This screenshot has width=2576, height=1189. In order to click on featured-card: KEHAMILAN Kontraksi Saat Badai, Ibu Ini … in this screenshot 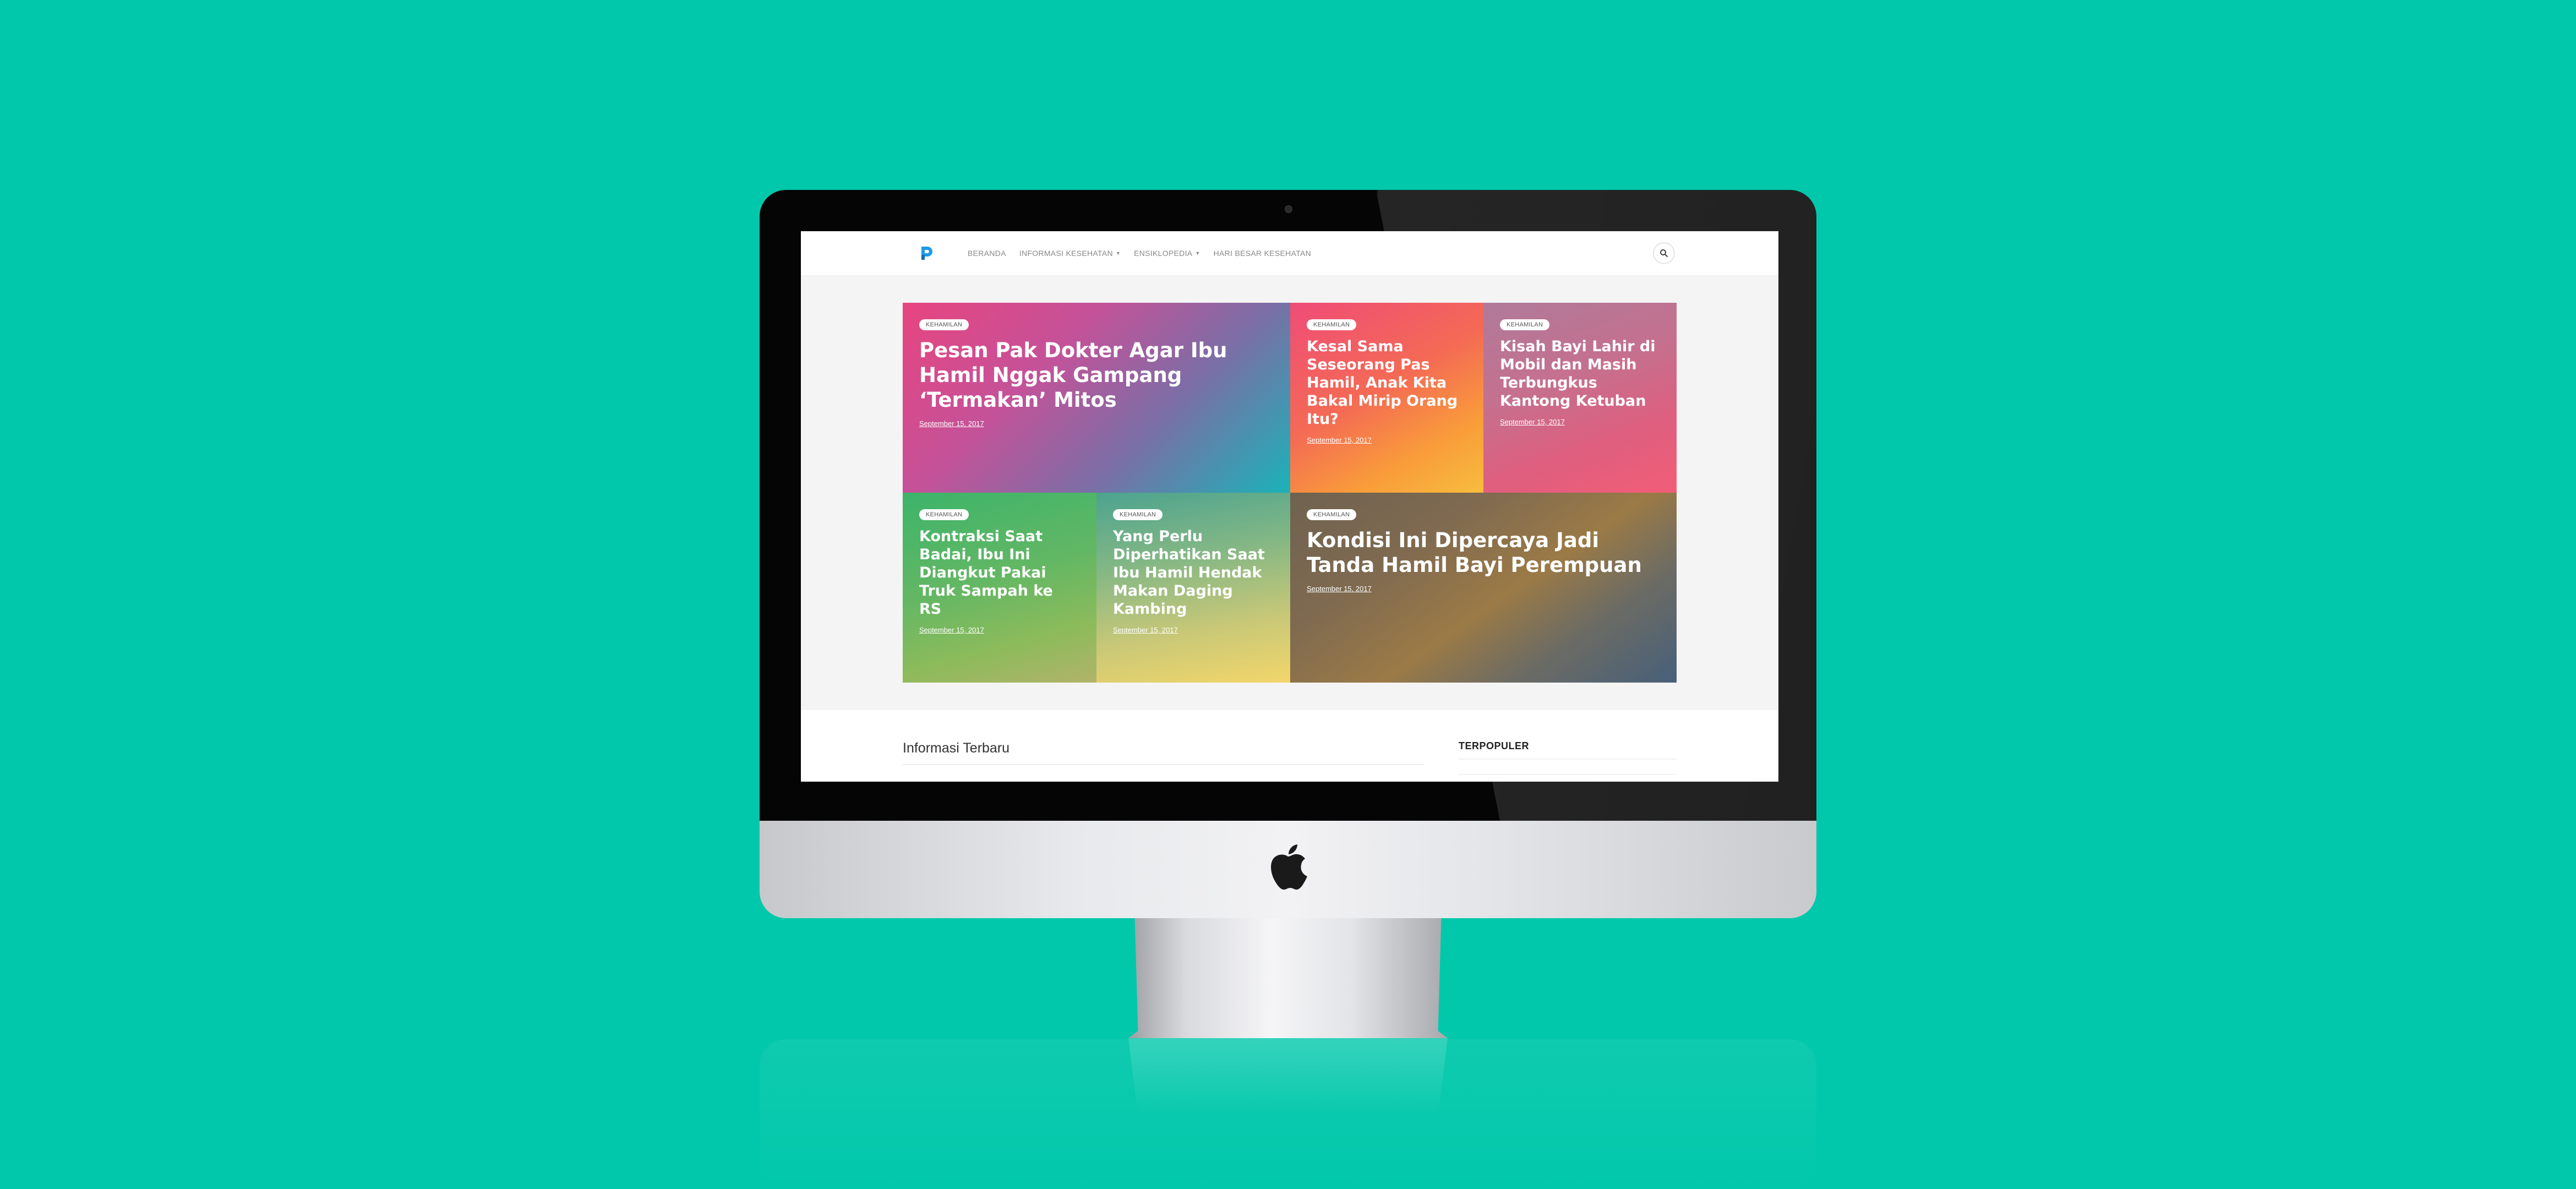, I will do `click(999, 588)`.